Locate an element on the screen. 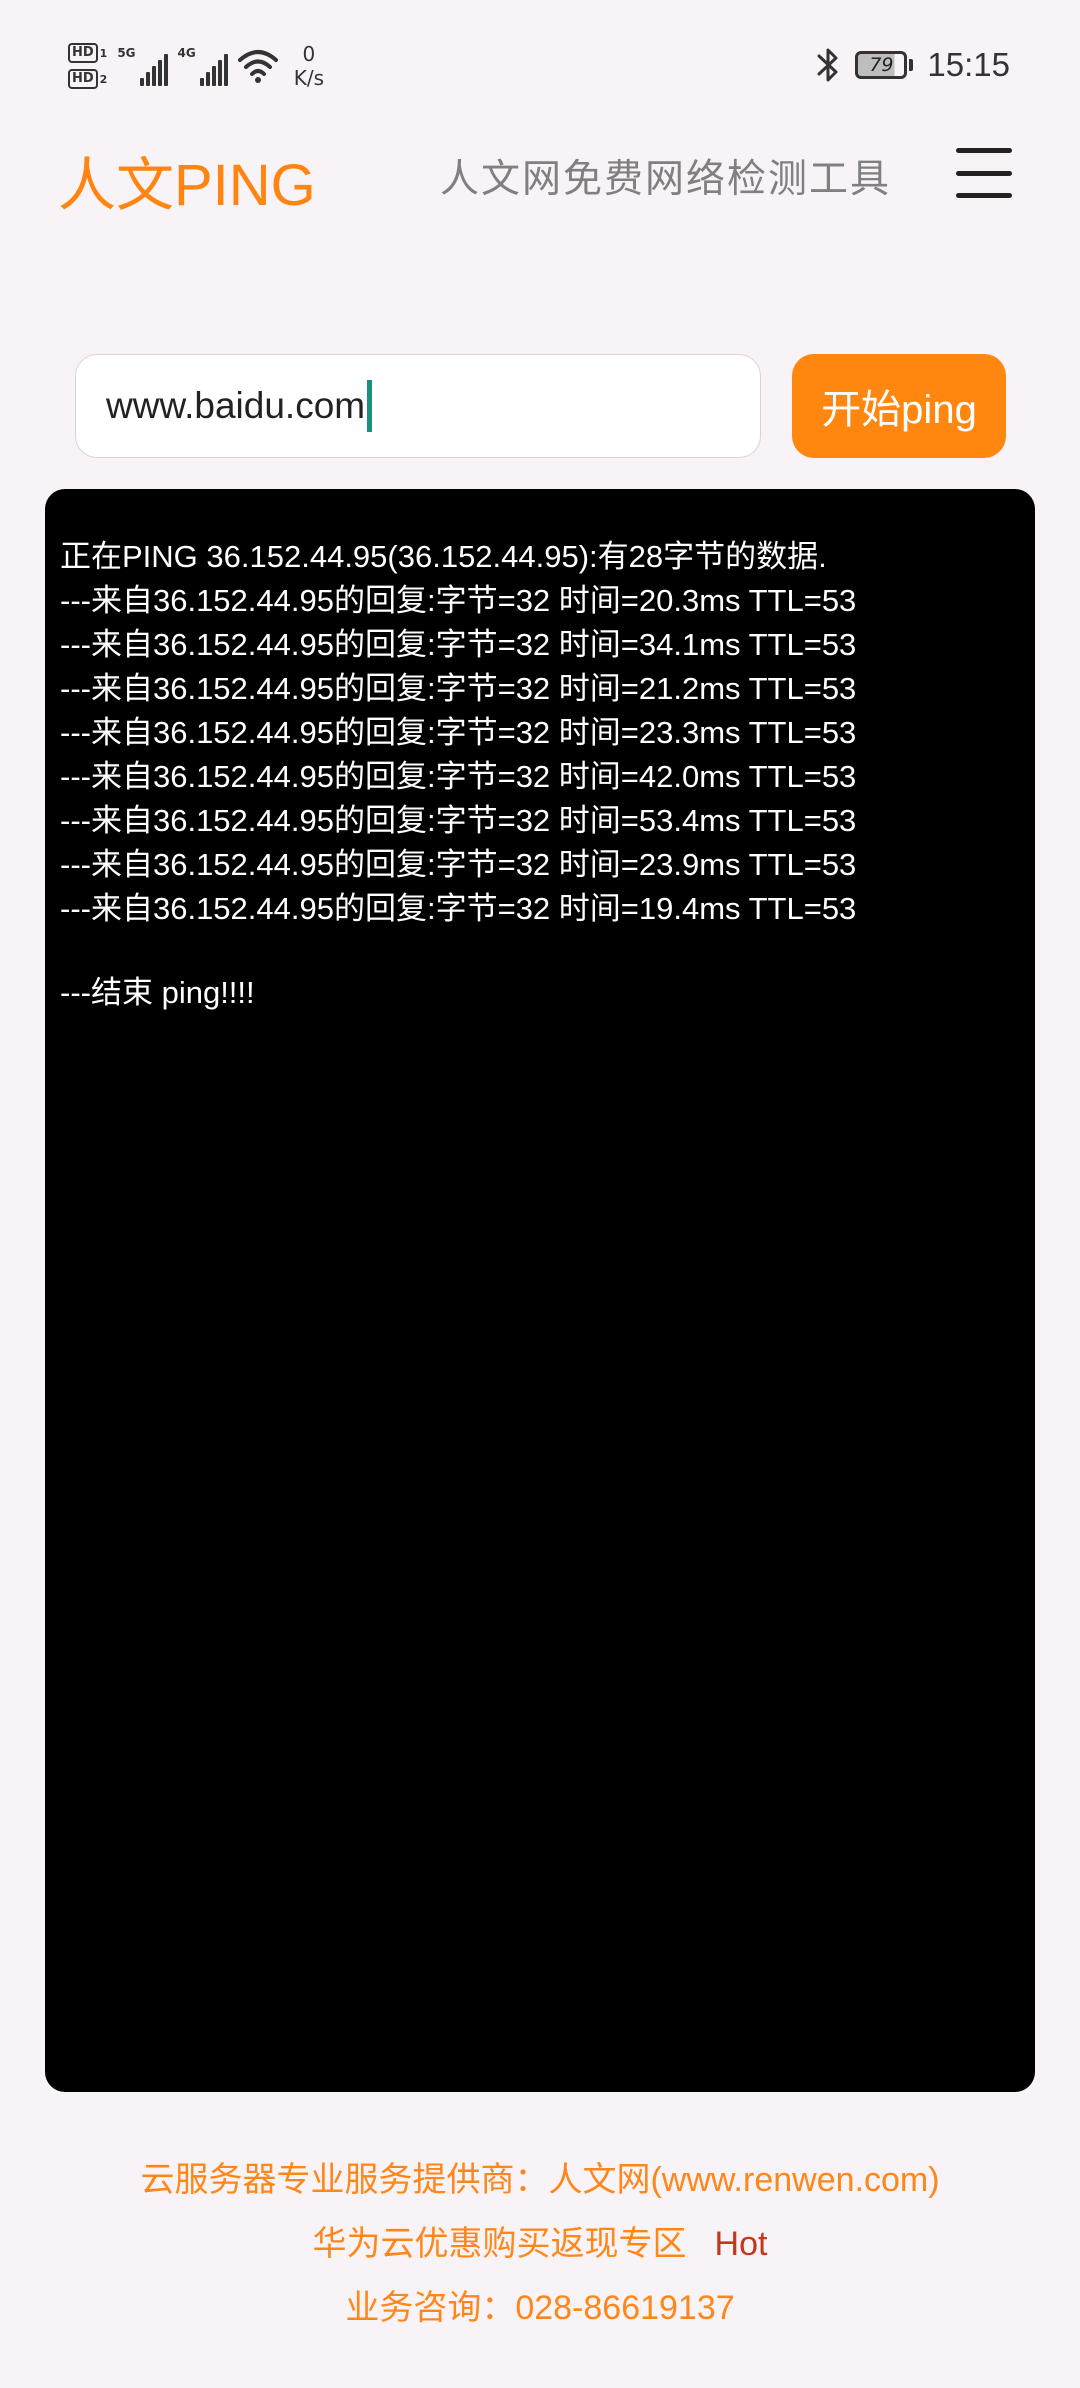  network-speed: 0 K/s is located at coordinates (309, 66).